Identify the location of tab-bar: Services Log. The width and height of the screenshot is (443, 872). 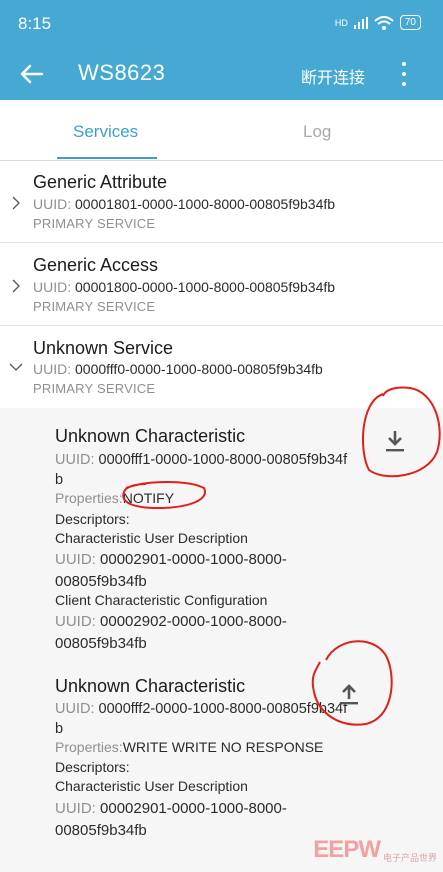
(221, 130).